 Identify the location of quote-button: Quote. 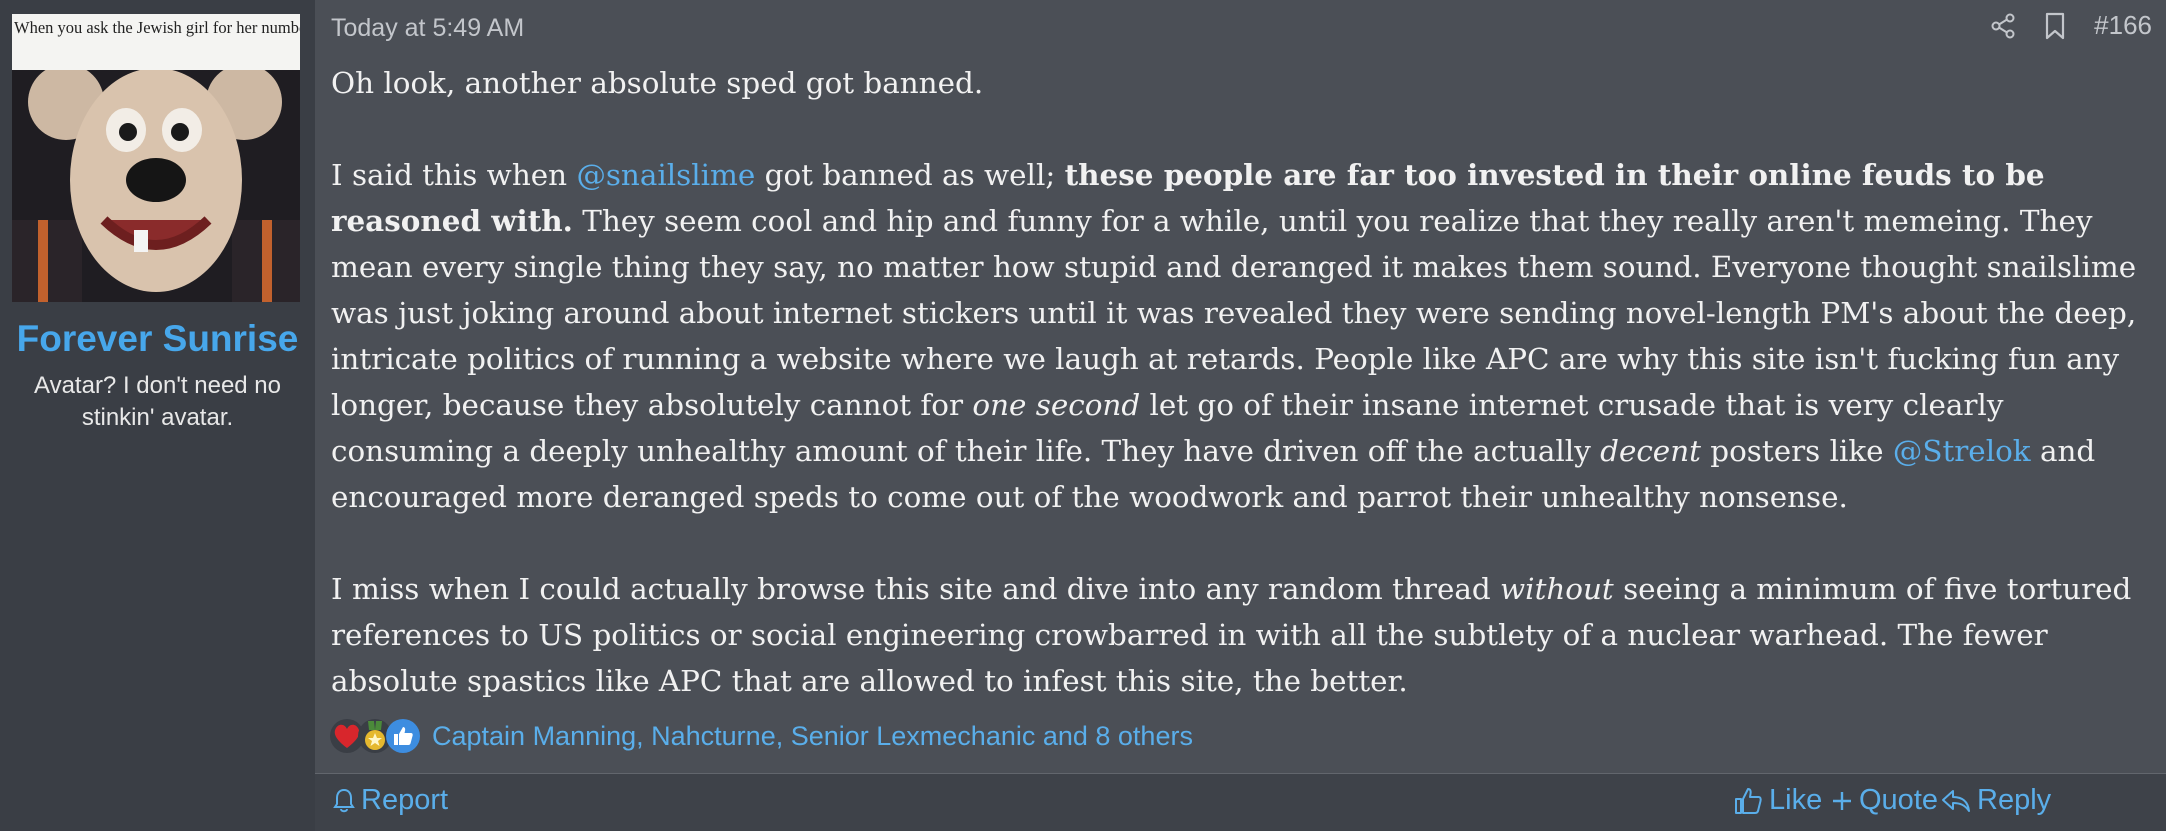
(1884, 800).